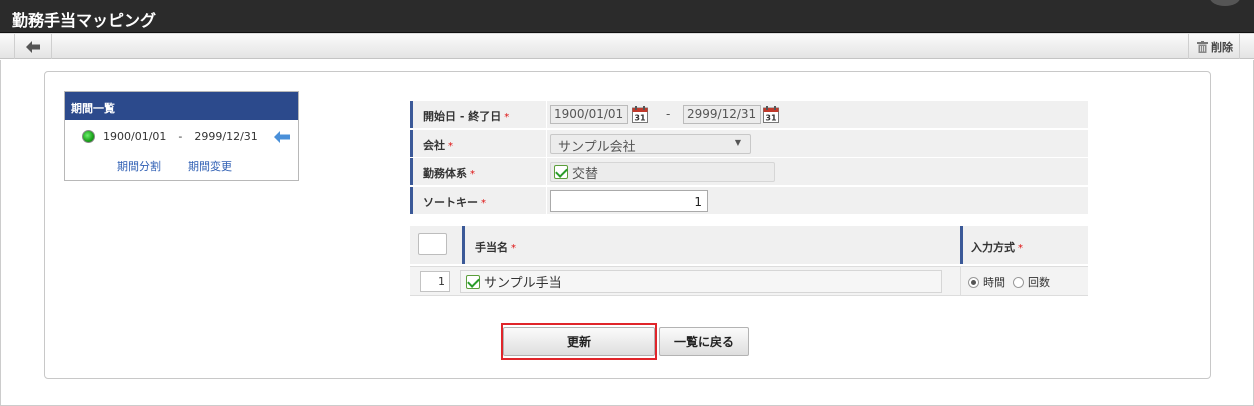 This screenshot has width=1254, height=406. Describe the element at coordinates (281, 136) in the screenshot. I see `current-period-arrow-icon` at that location.